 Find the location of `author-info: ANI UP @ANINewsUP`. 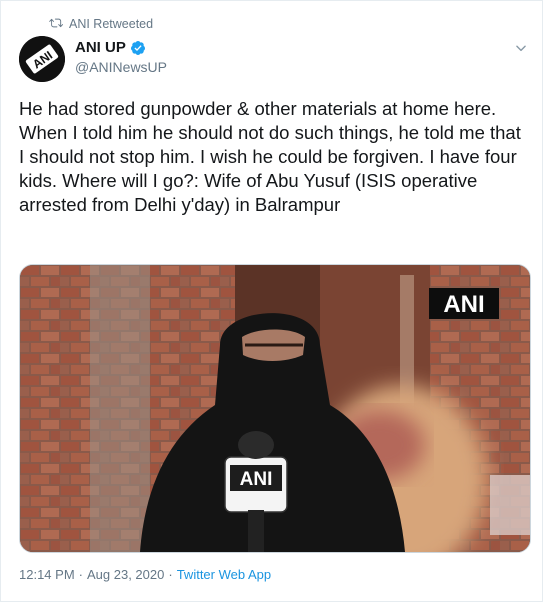

author-info: ANI UP @ANINewsUP is located at coordinates (121, 57).